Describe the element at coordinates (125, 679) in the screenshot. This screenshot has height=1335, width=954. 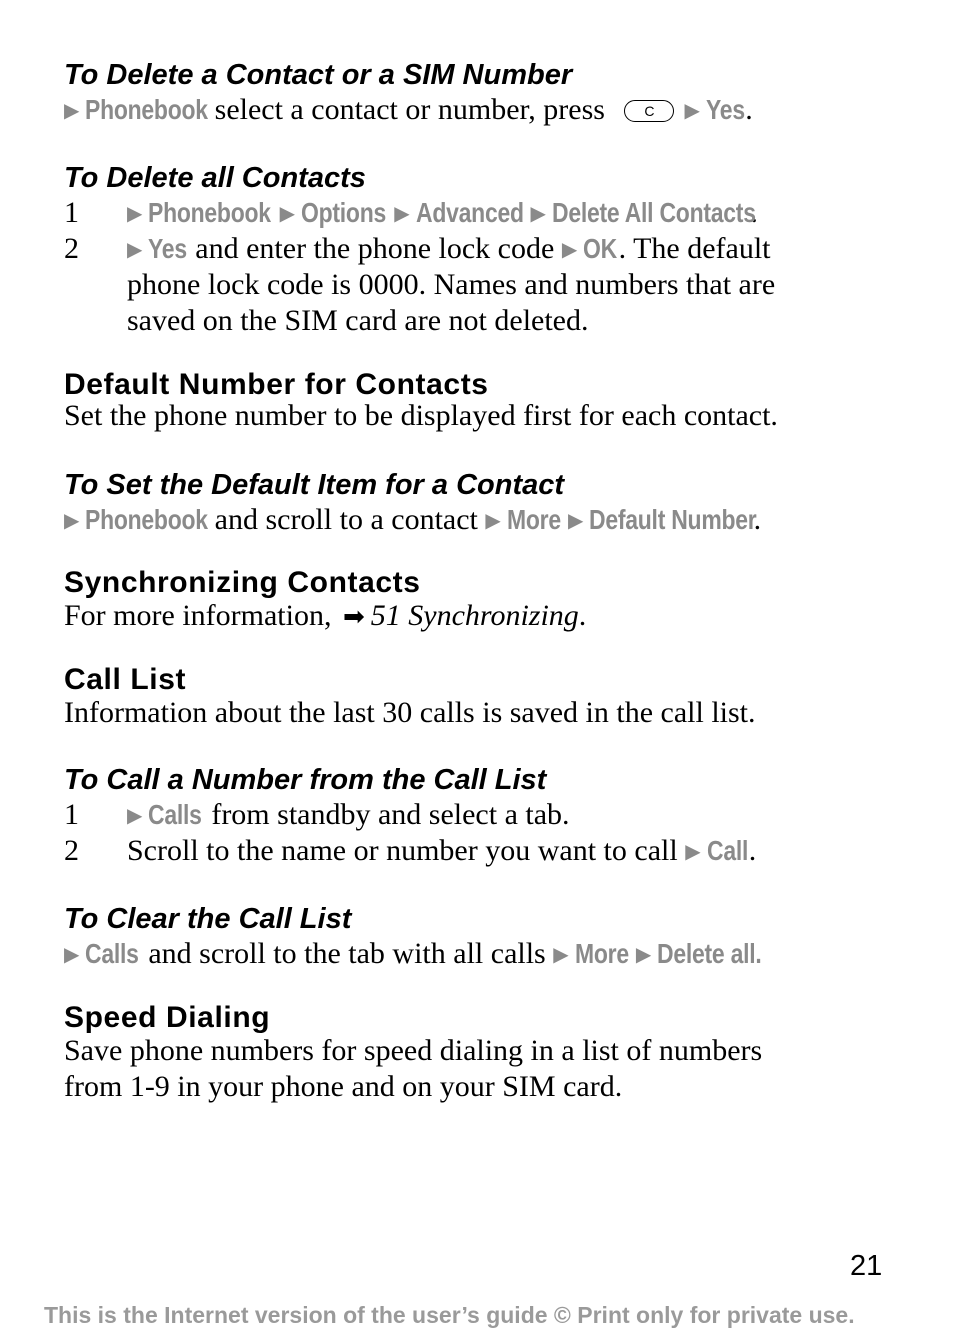
I see `heading-call-list: Call List` at that location.